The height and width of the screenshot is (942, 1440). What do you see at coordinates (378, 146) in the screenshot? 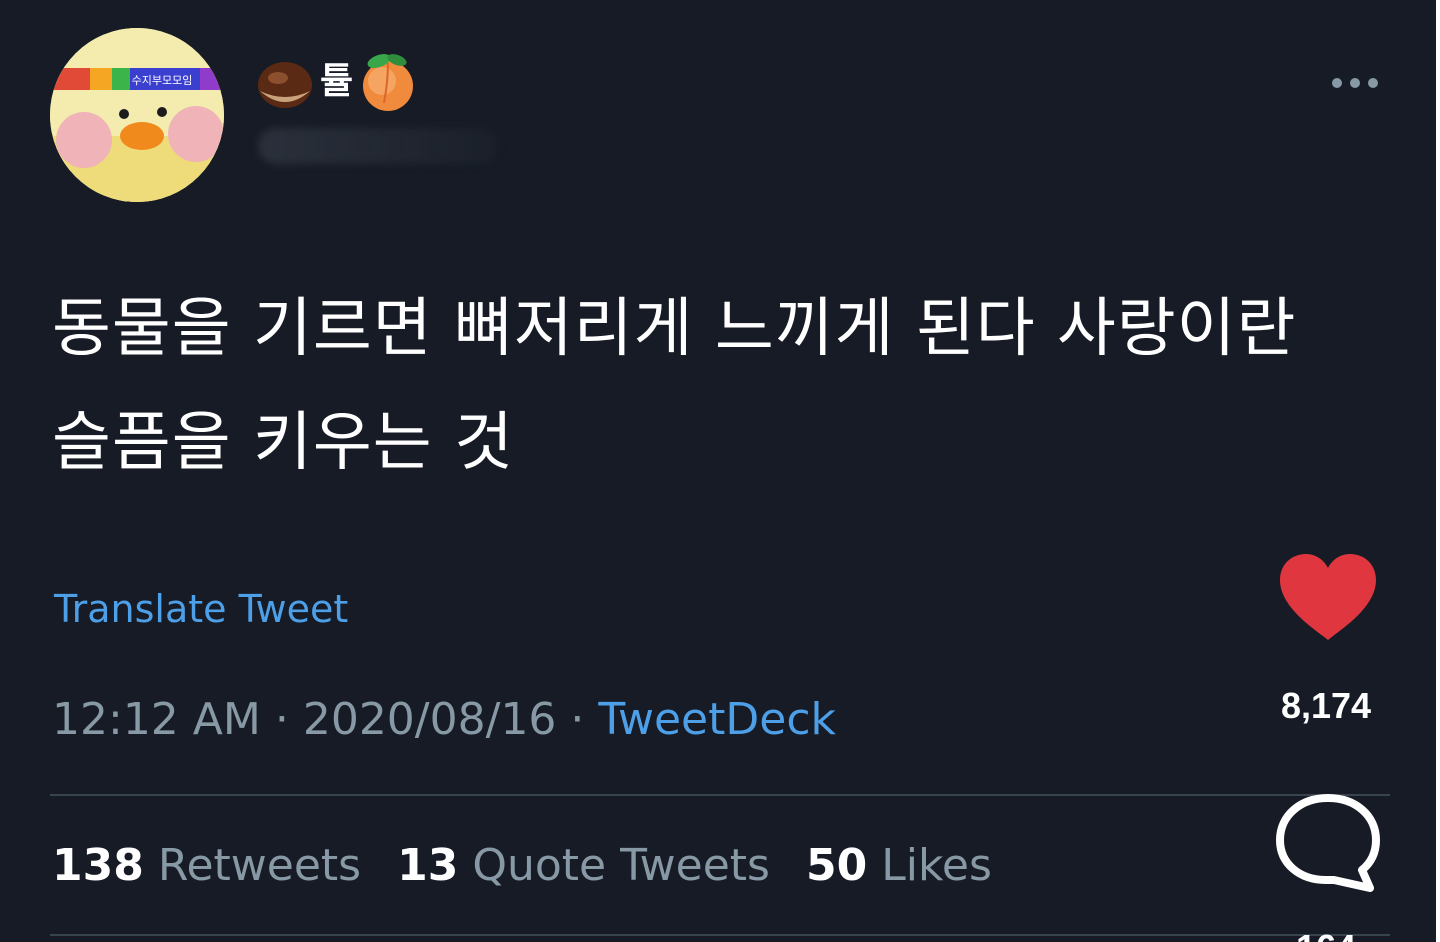
I see `blurred-handle` at bounding box center [378, 146].